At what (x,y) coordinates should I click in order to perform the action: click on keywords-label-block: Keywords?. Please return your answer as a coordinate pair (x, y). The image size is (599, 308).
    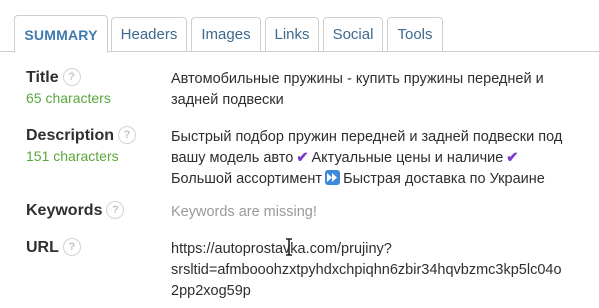
    Looking at the image, I should click on (75, 210).